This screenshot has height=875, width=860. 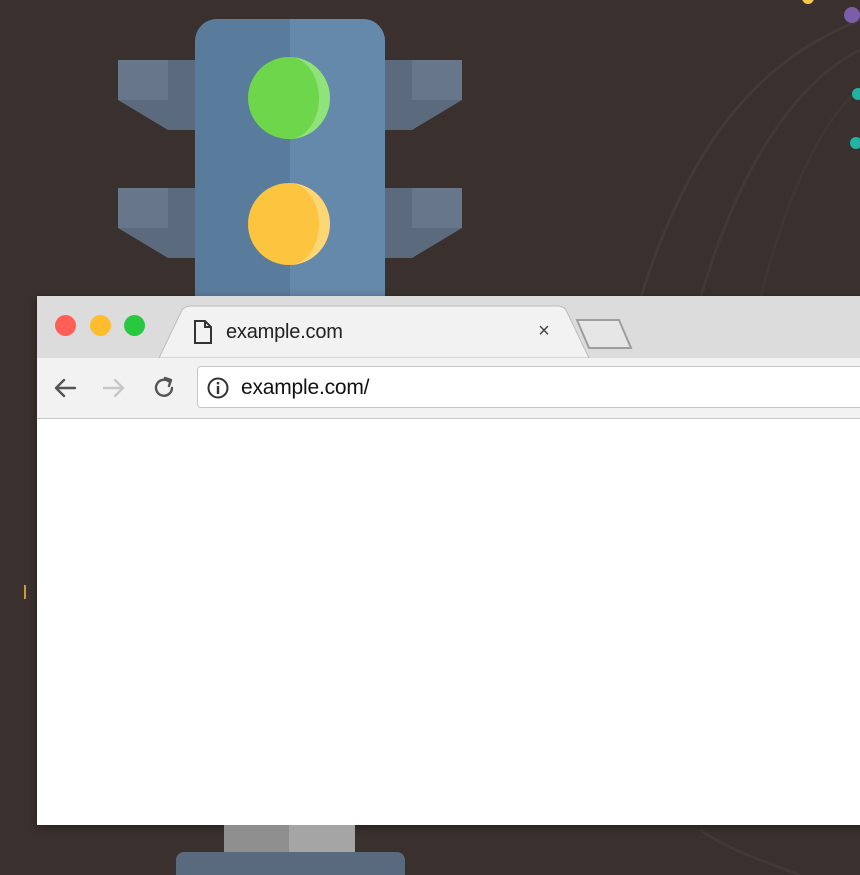 I want to click on back-arrow-icon, so click(x=65, y=388).